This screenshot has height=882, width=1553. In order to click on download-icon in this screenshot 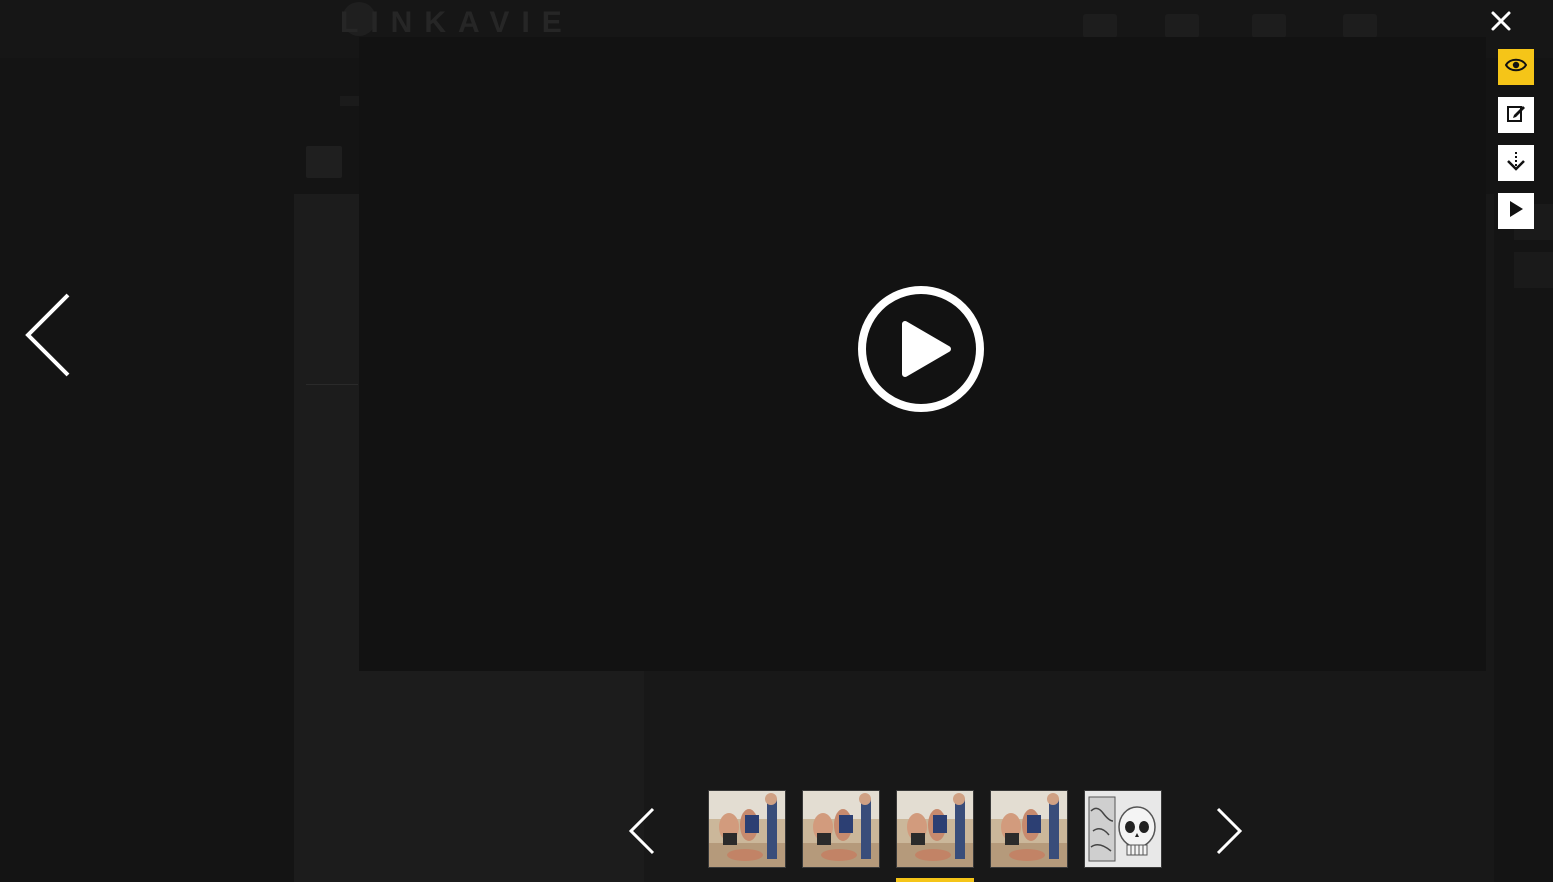, I will do `click(1516, 163)`.